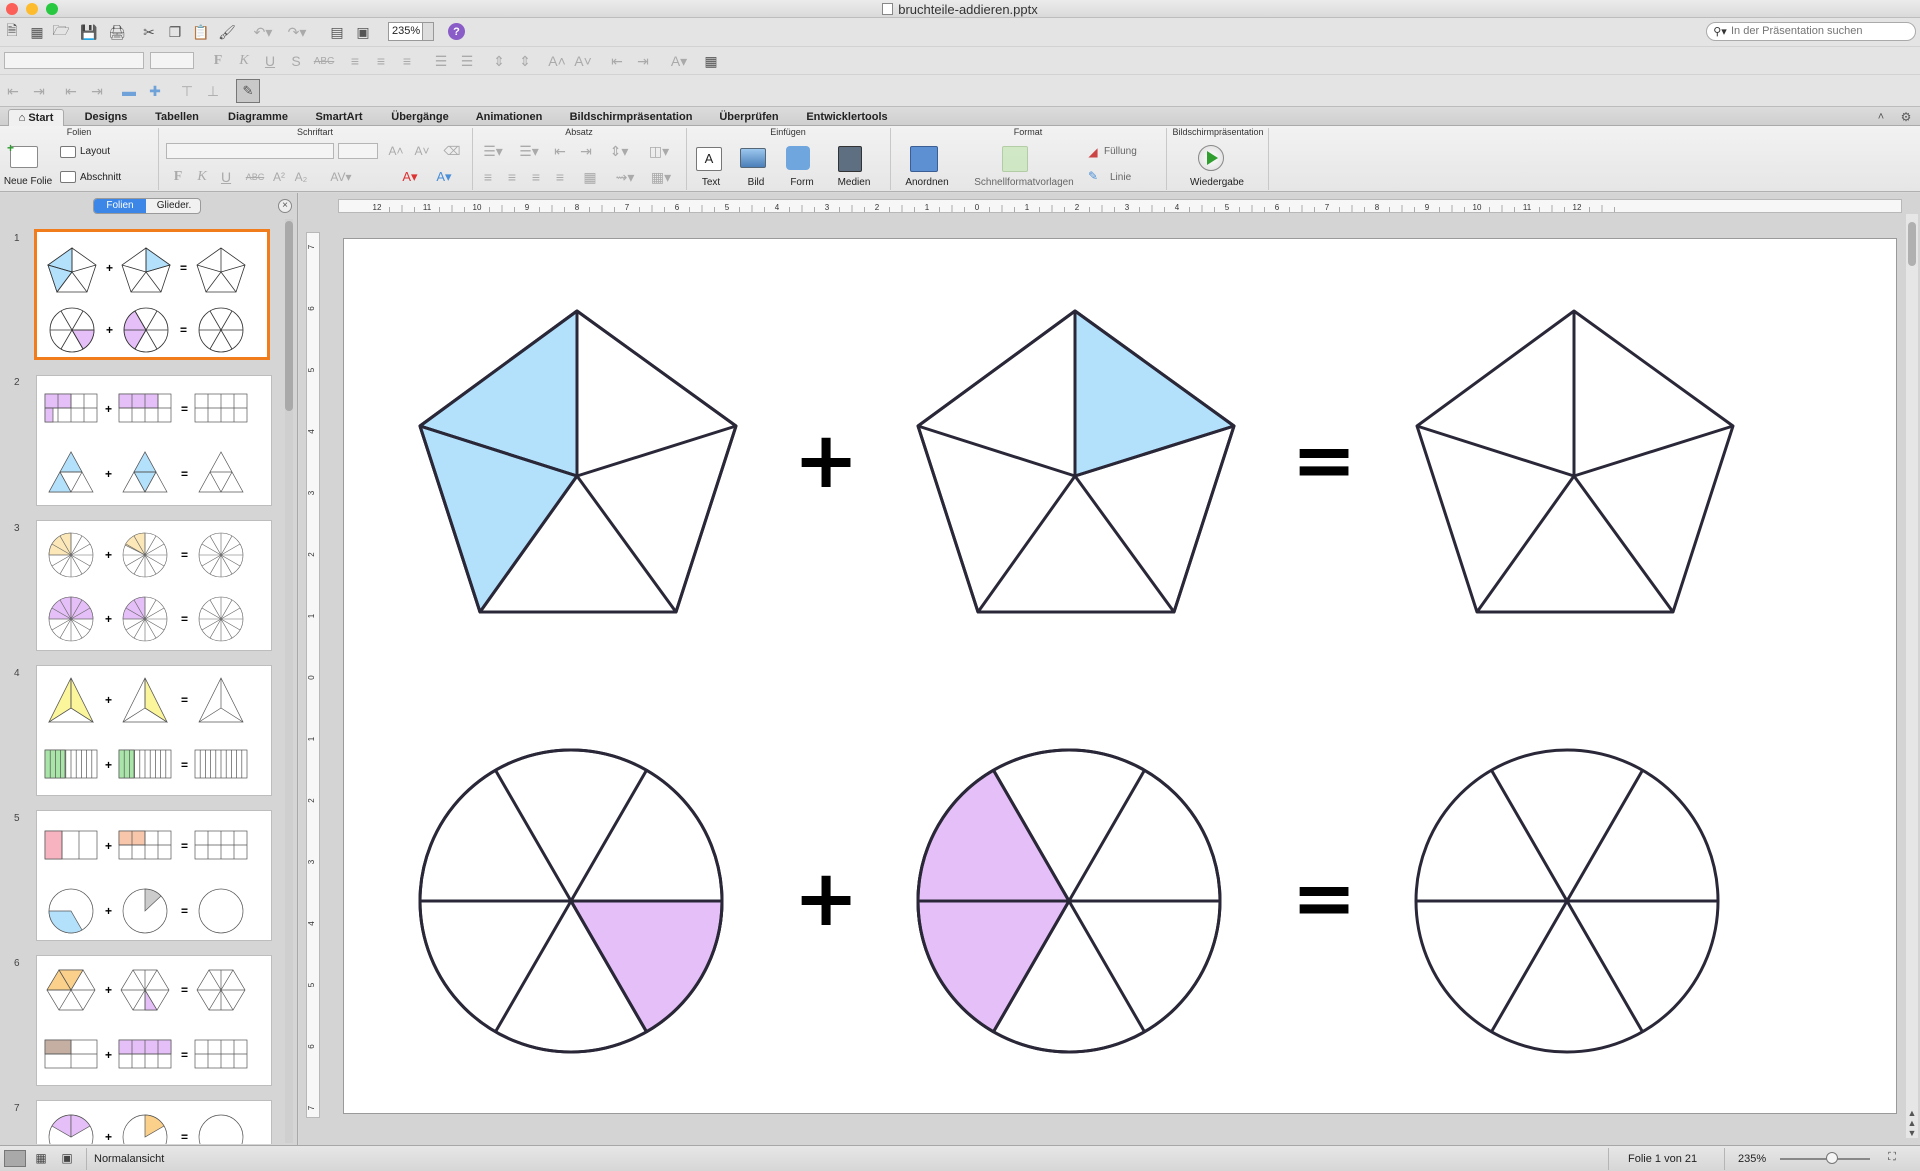 Image resolution: width=1920 pixels, height=1171 pixels. Describe the element at coordinates (924, 159) in the screenshot. I see `arrange-icon` at that location.